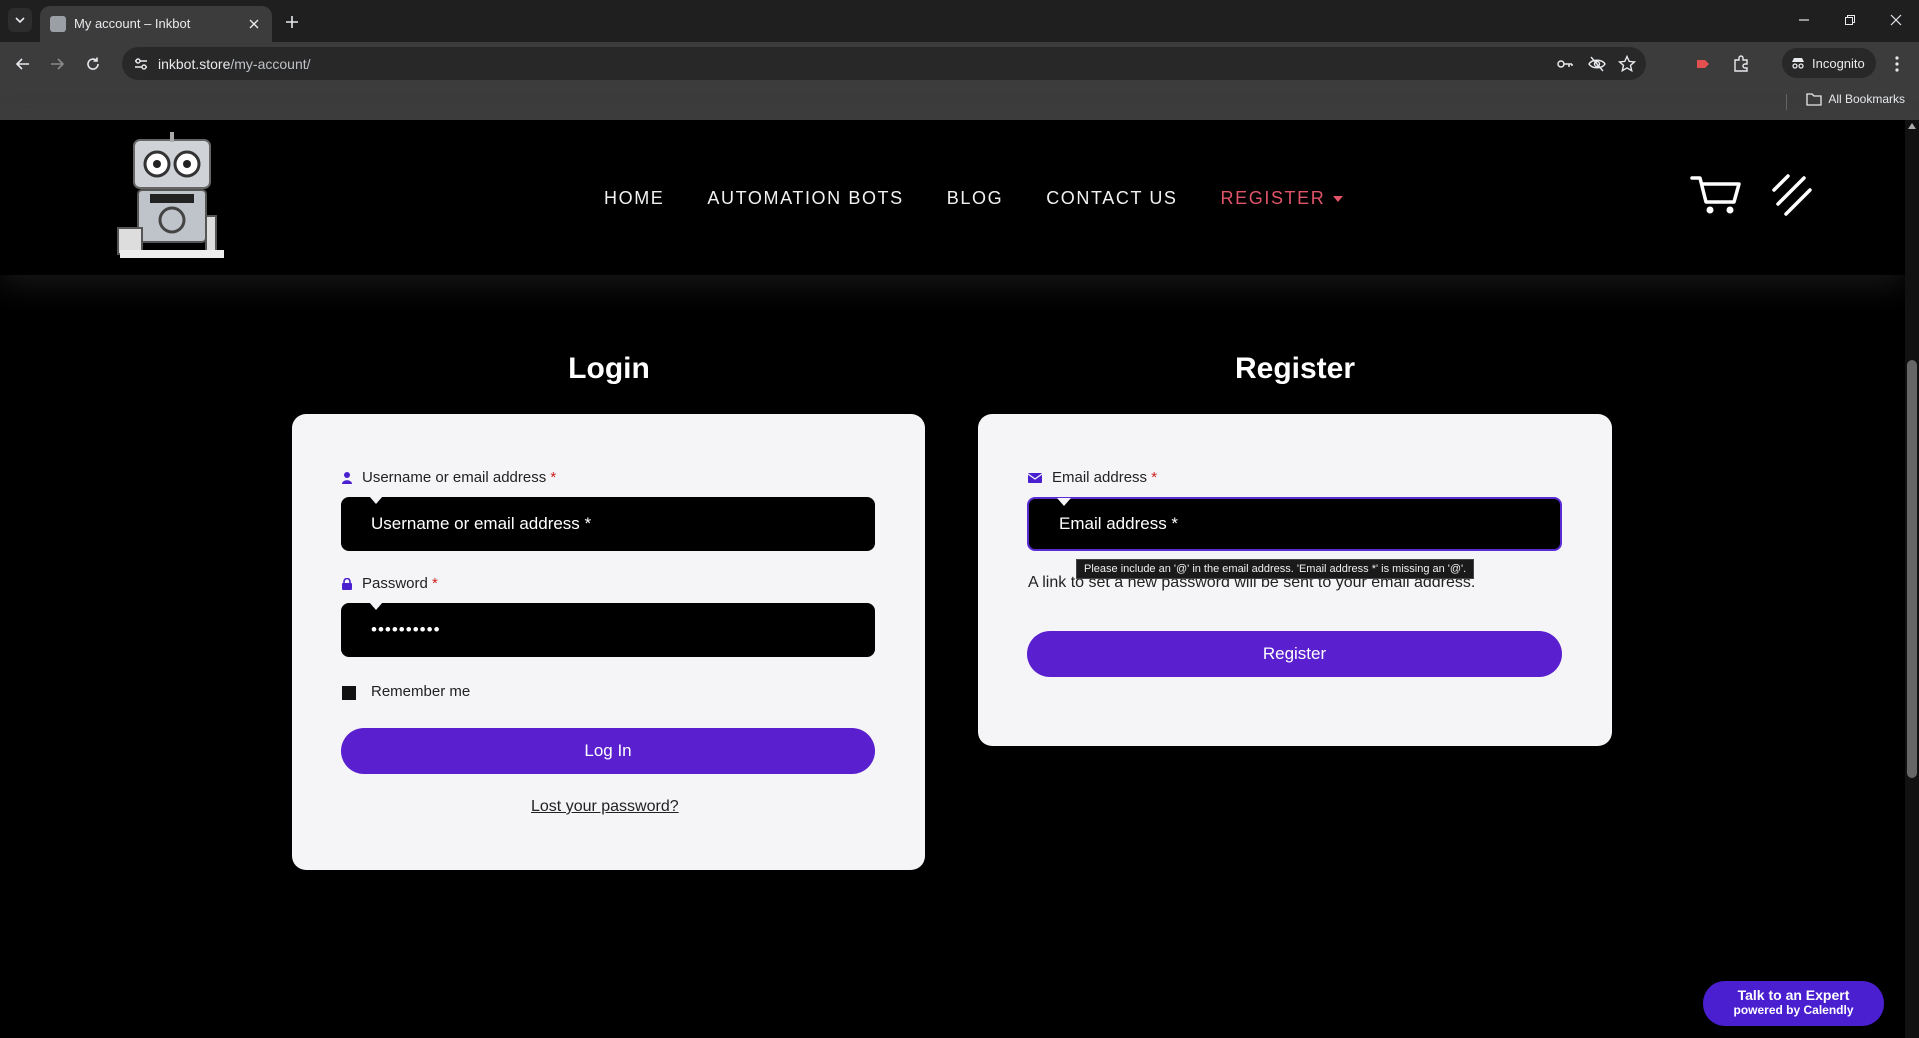 This screenshot has height=1038, width=1919. I want to click on scrollbar-thumb, so click(1912, 569).